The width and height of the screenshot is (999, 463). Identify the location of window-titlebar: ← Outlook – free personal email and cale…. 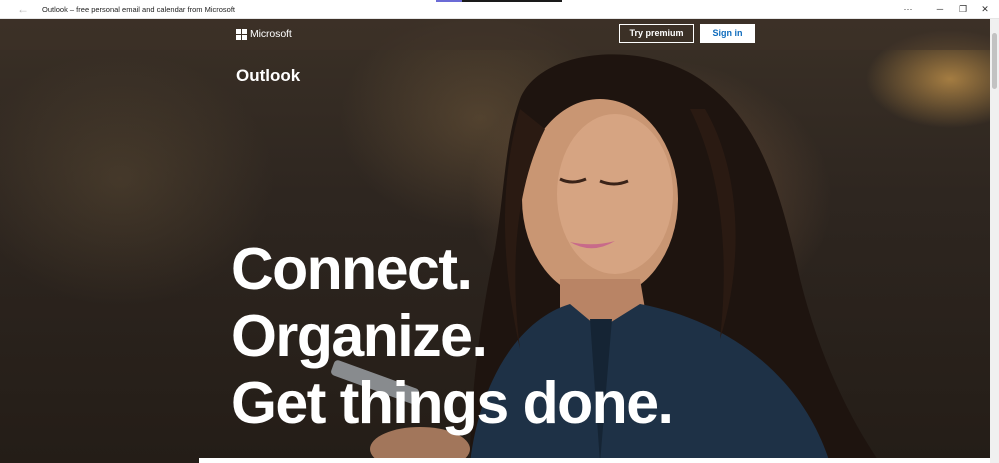
(499, 9).